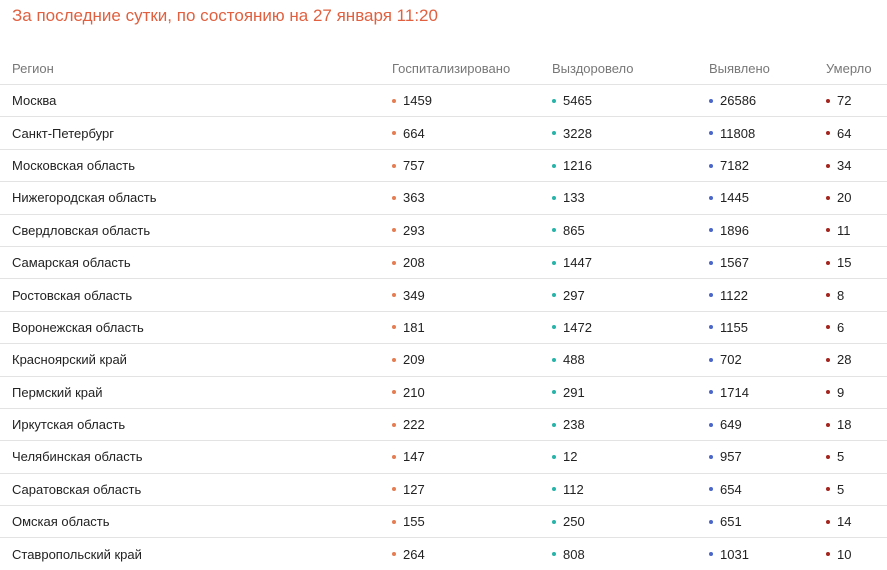  What do you see at coordinates (196, 328) in the screenshot?
I see `region-name: Воронежская область` at bounding box center [196, 328].